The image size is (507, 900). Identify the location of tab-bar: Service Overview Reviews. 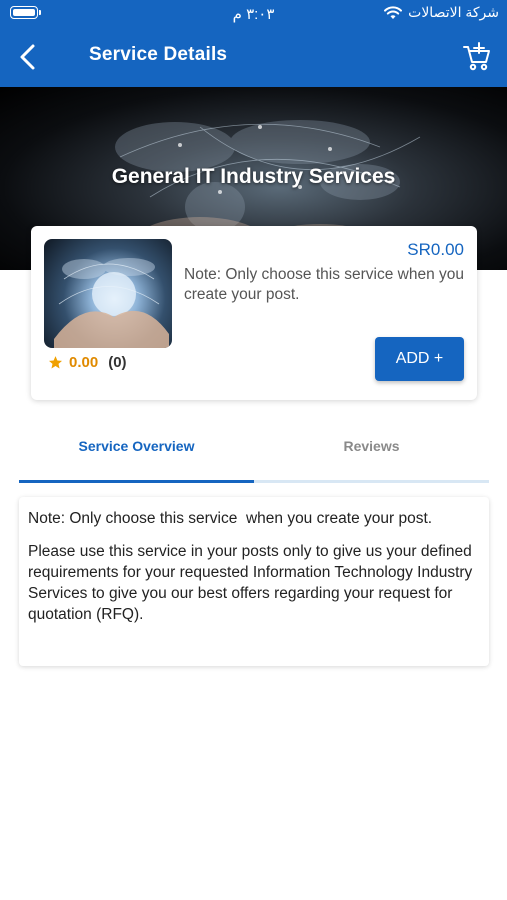
(254, 455).